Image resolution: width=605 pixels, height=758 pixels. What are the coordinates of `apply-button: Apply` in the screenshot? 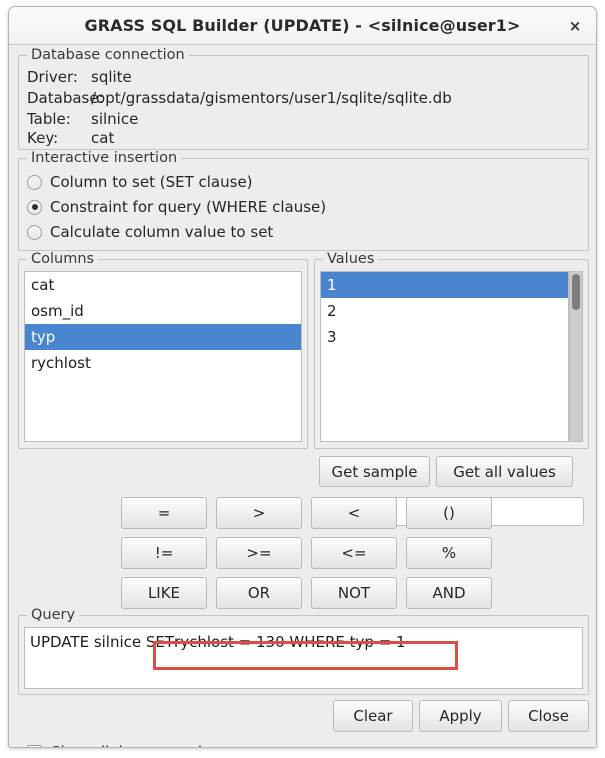 It's located at (460, 716).